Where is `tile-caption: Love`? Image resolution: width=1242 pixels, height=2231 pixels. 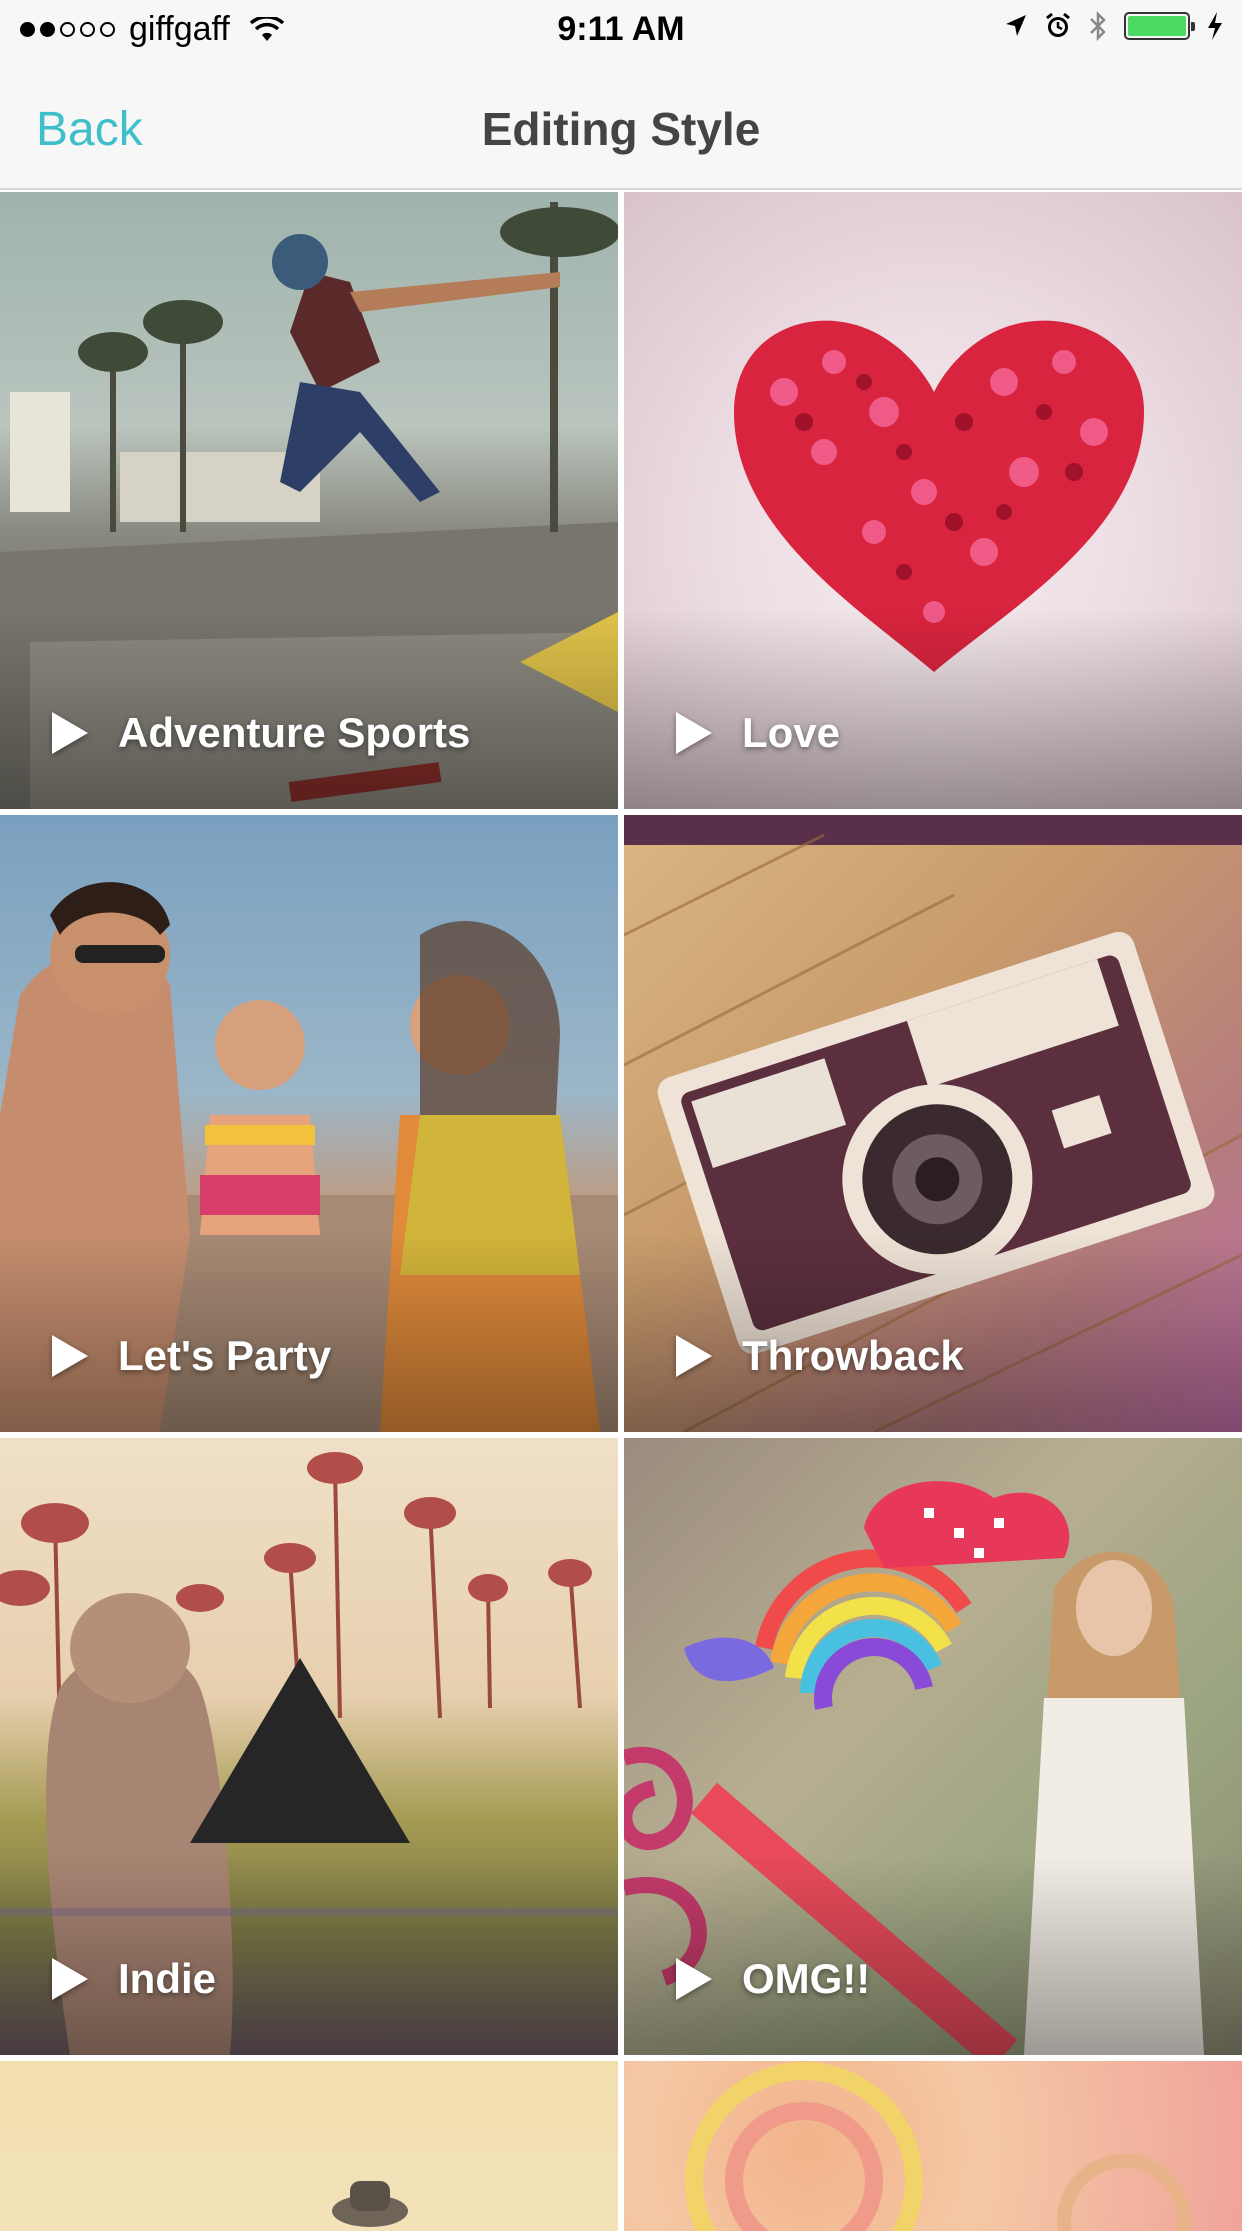 tile-caption: Love is located at coordinates (758, 733).